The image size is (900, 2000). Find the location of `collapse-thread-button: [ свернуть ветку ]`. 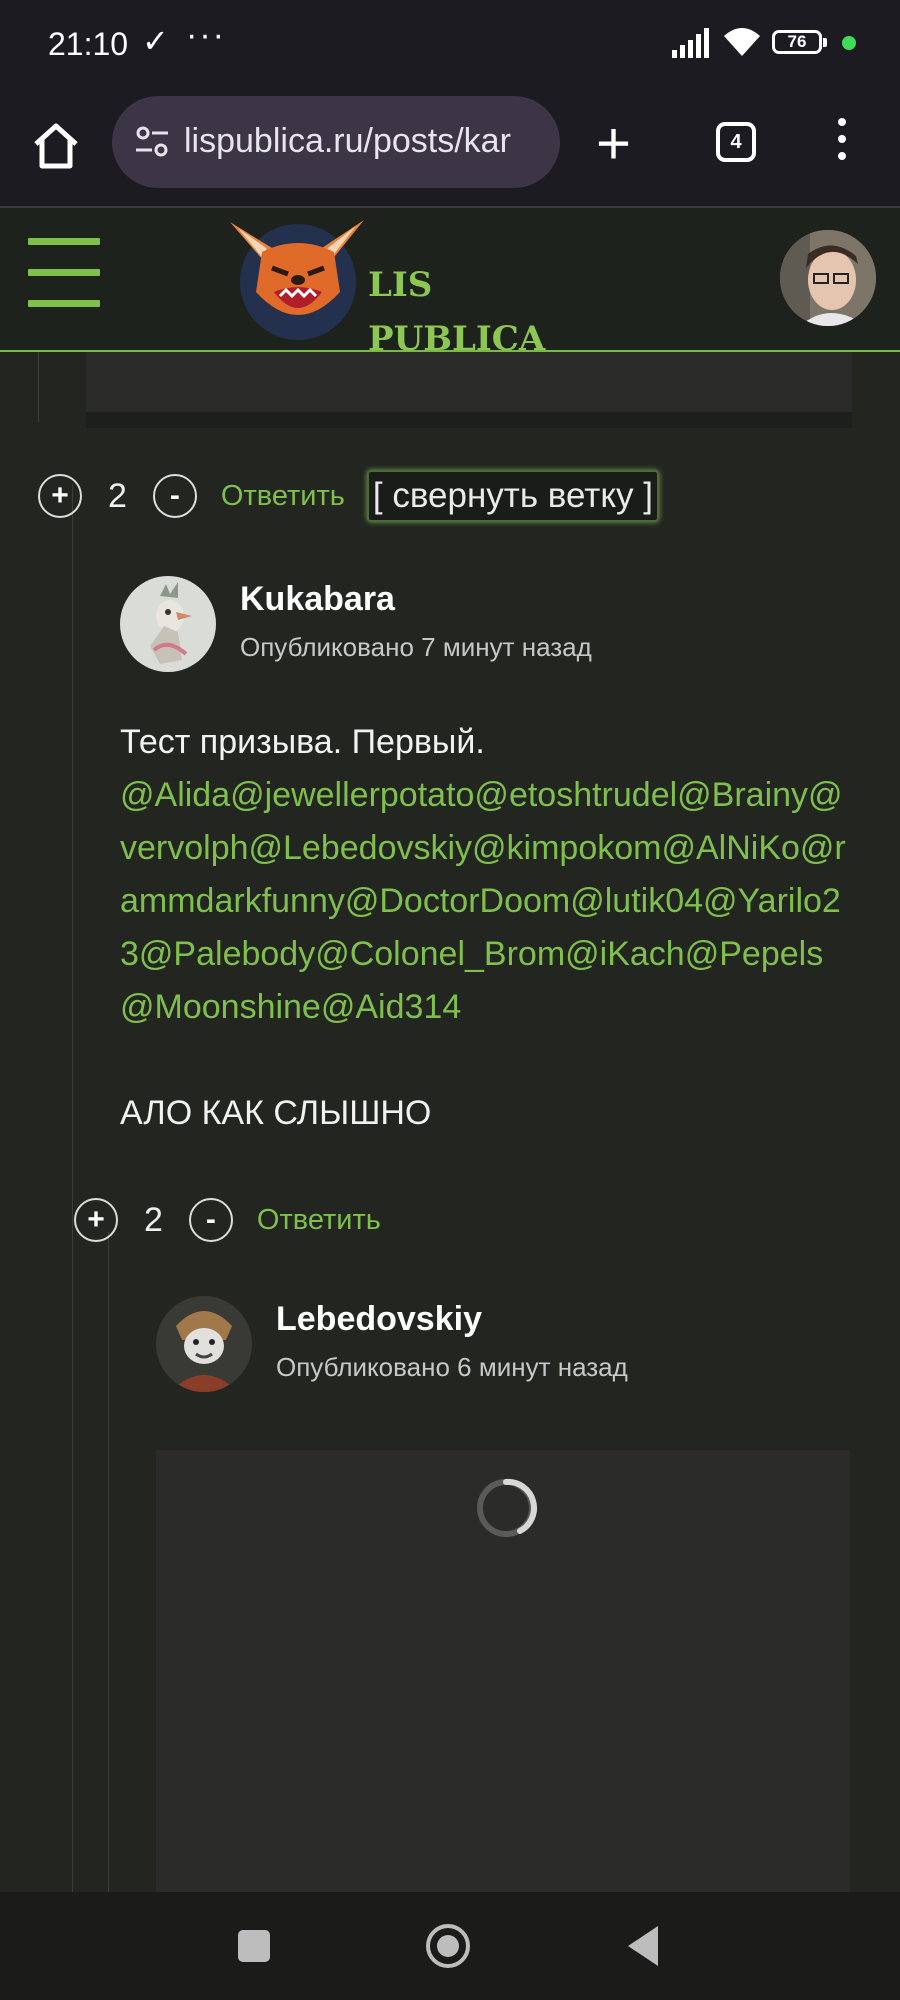

collapse-thread-button: [ свернуть ветку ] is located at coordinates (512, 496).